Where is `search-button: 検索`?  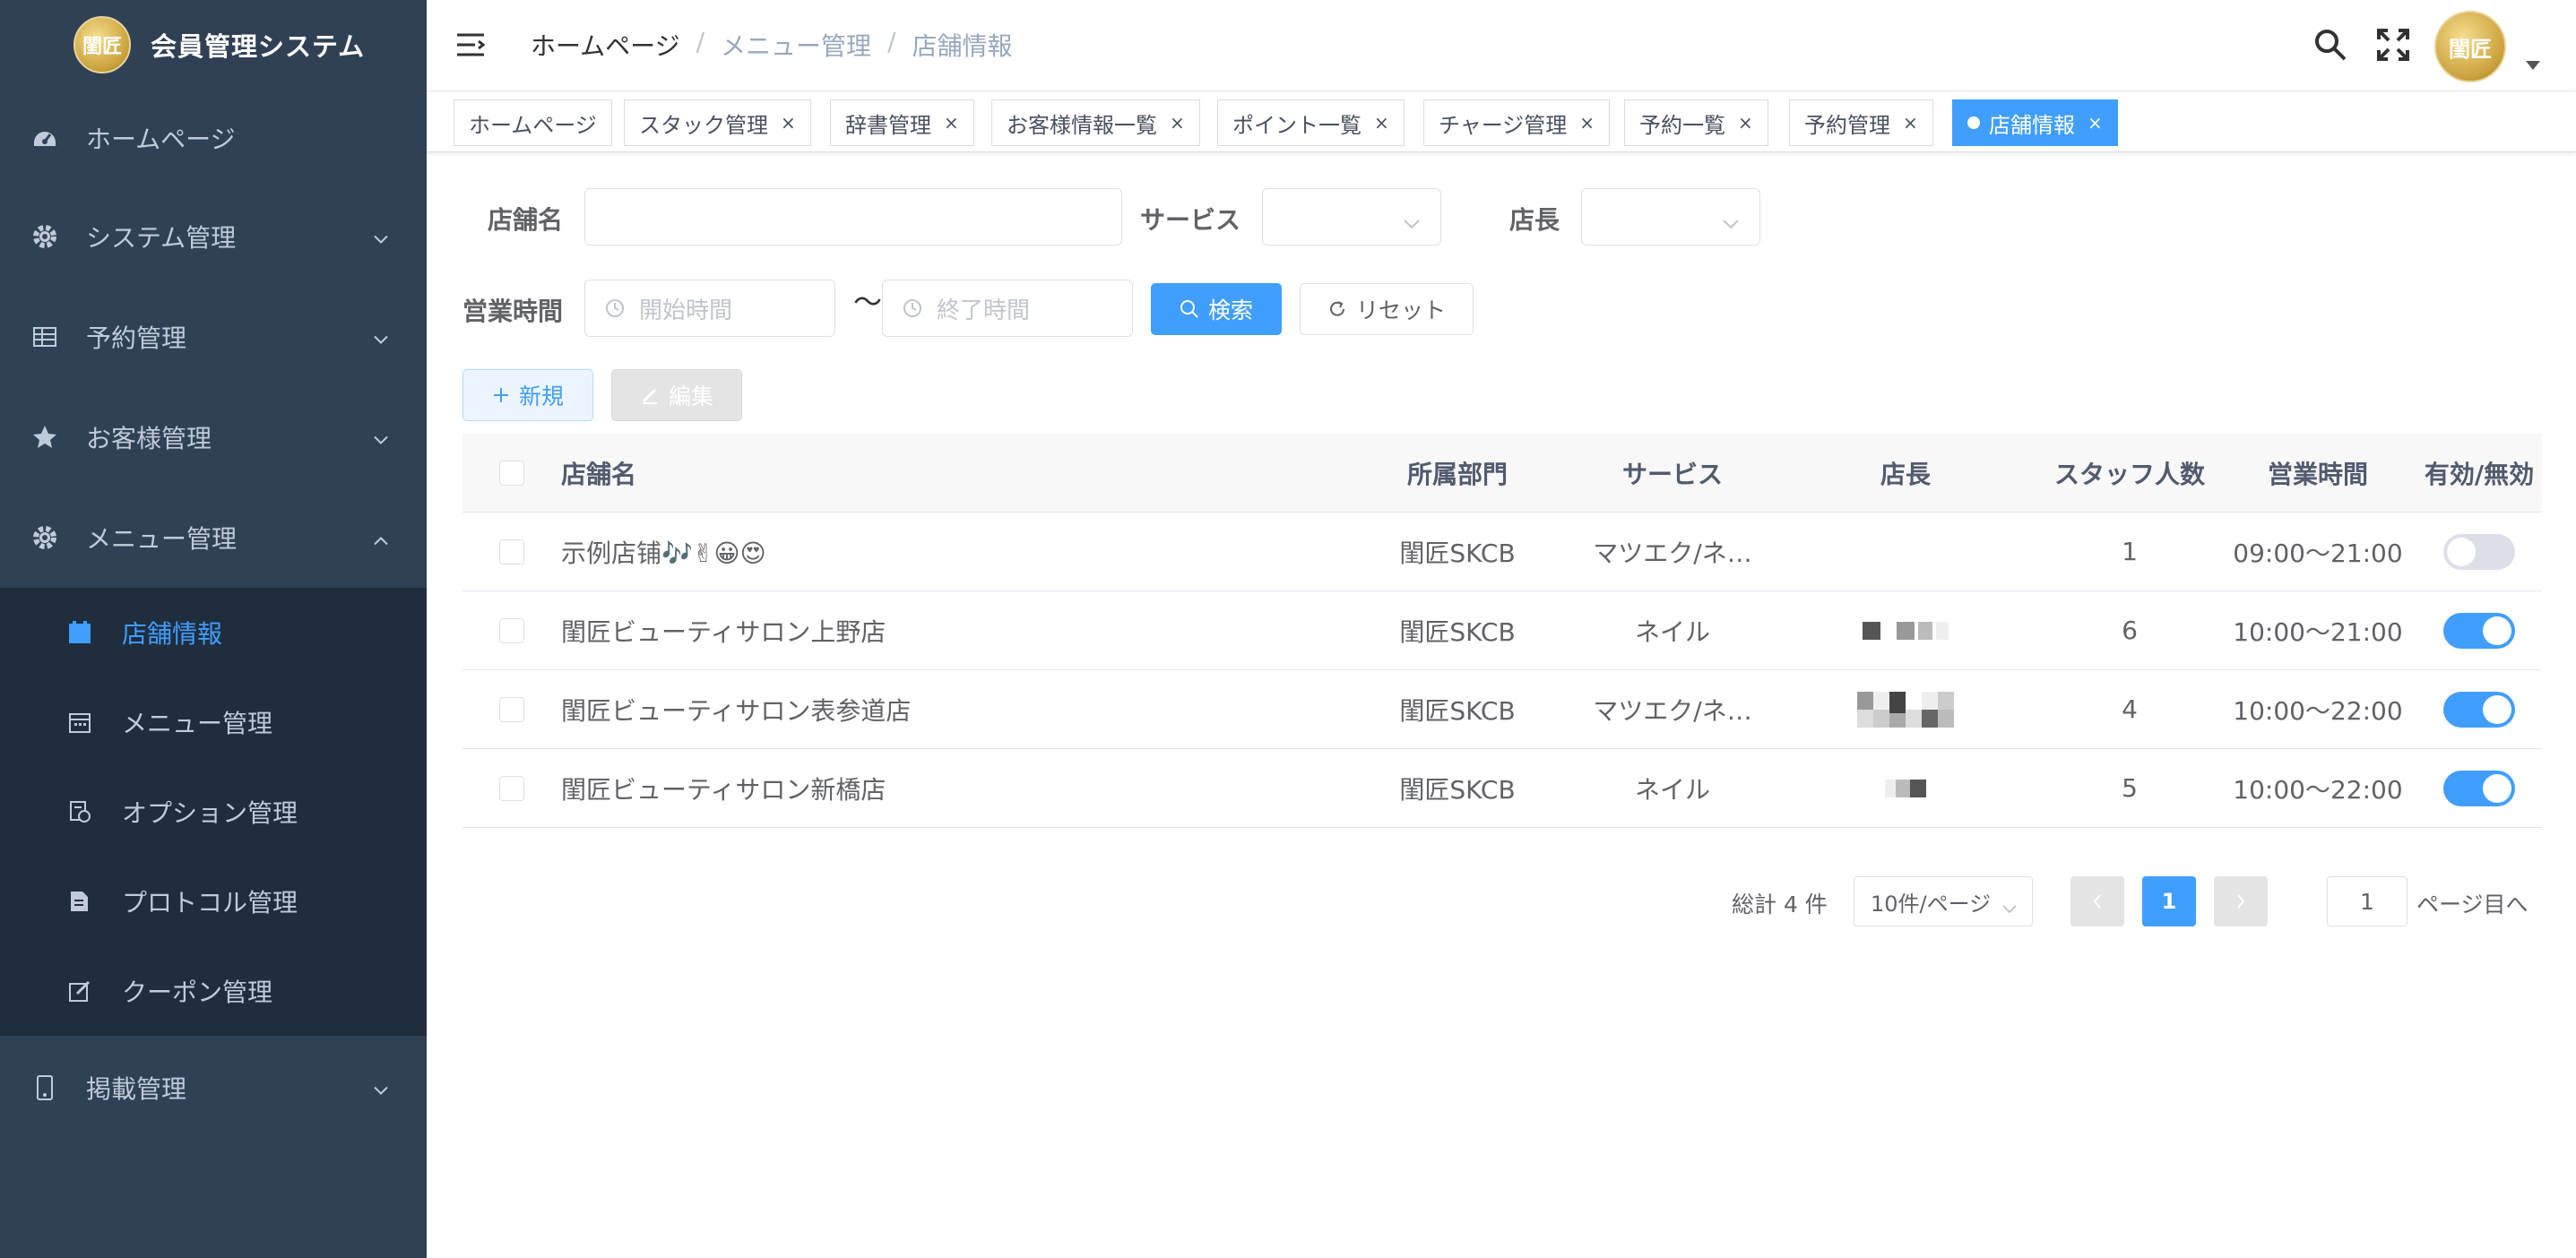 search-button: 検索 is located at coordinates (1216, 309).